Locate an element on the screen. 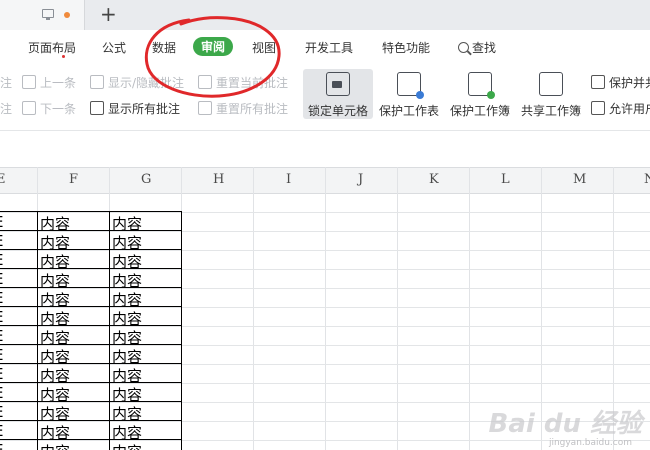 The image size is (650, 450). menu-developer-tools: 开发工具 is located at coordinates (329, 47).